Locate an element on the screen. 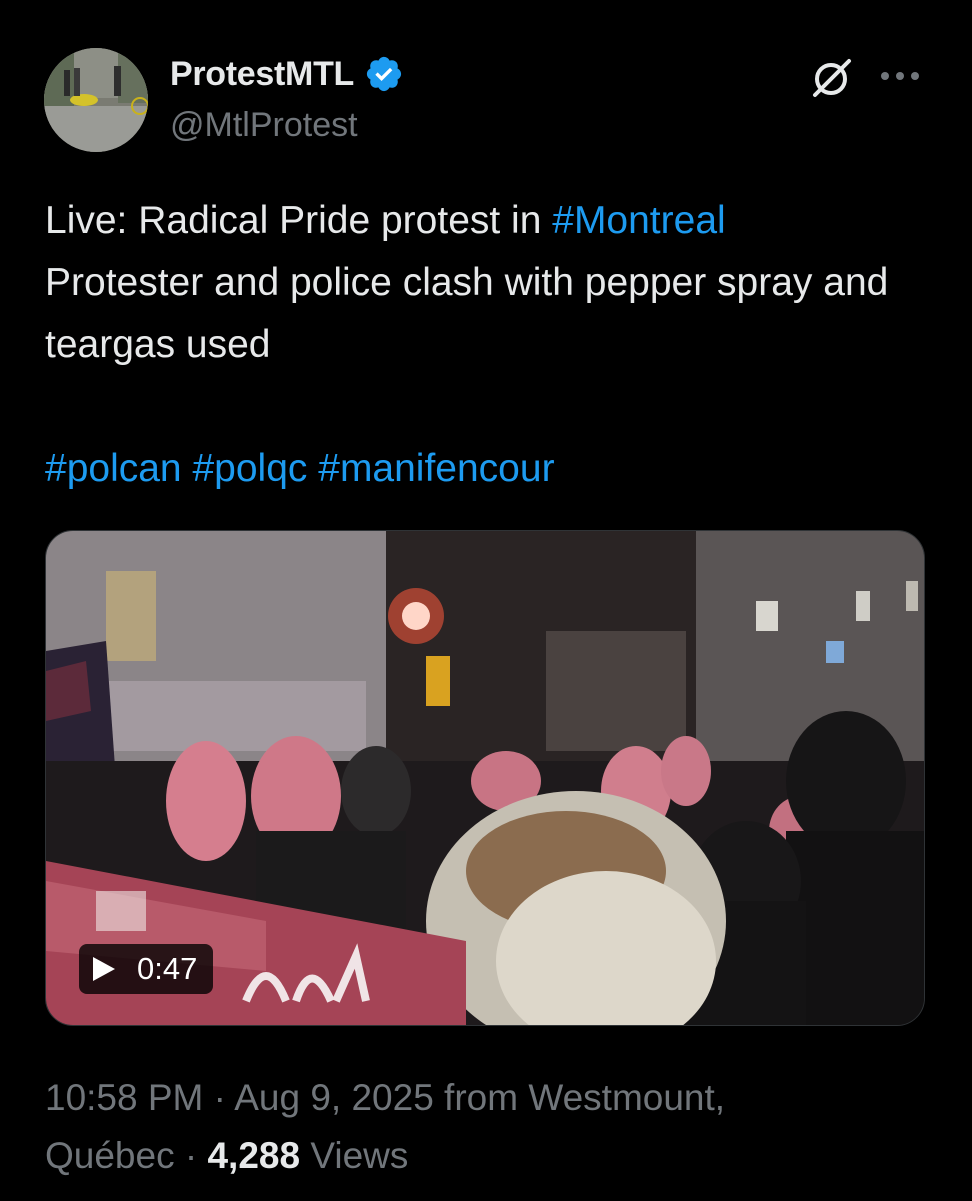  more-dots-icon is located at coordinates (900, 76).